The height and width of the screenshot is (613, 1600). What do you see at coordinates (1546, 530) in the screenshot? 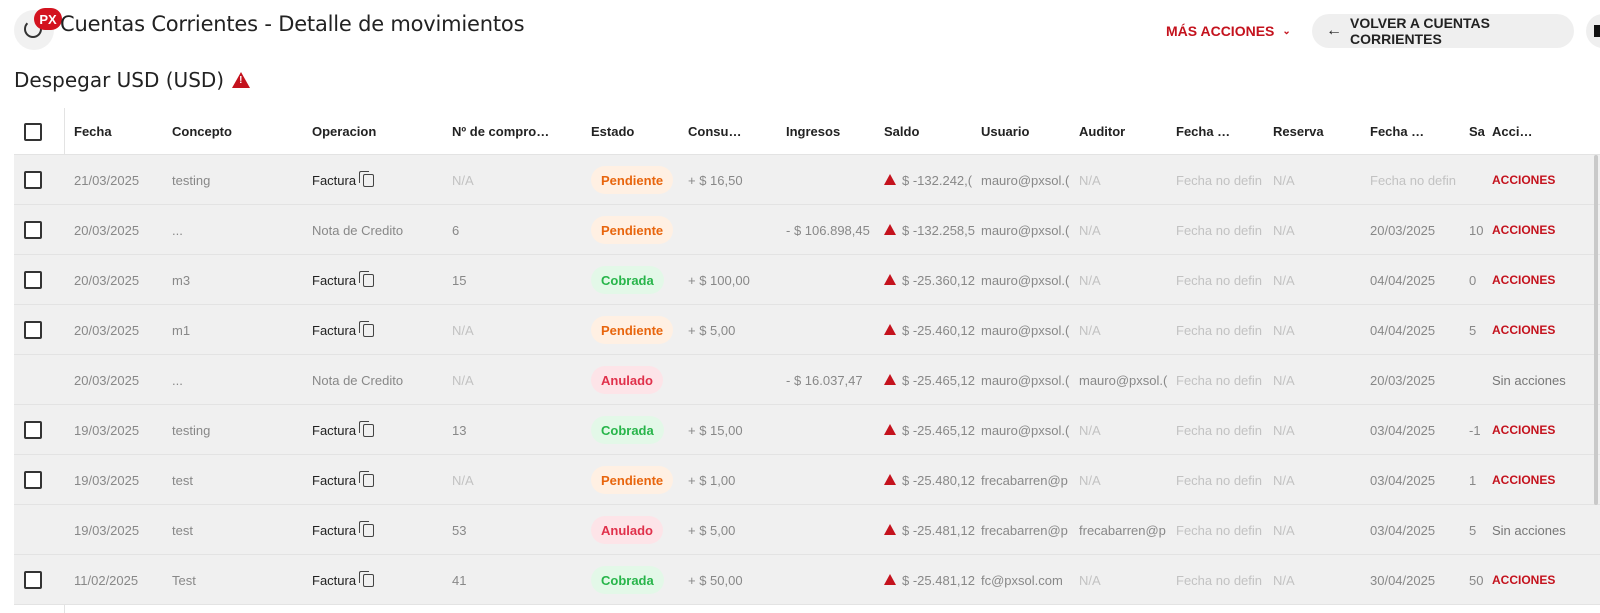
I see `col-acciones: Sin acciones` at bounding box center [1546, 530].